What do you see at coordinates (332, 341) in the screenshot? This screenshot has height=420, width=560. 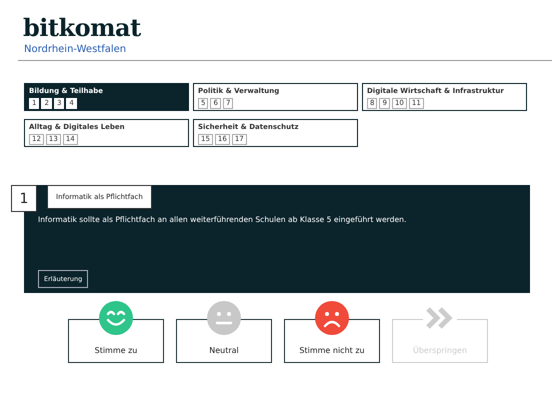 I see `answer-button: Stimme nicht zu` at bounding box center [332, 341].